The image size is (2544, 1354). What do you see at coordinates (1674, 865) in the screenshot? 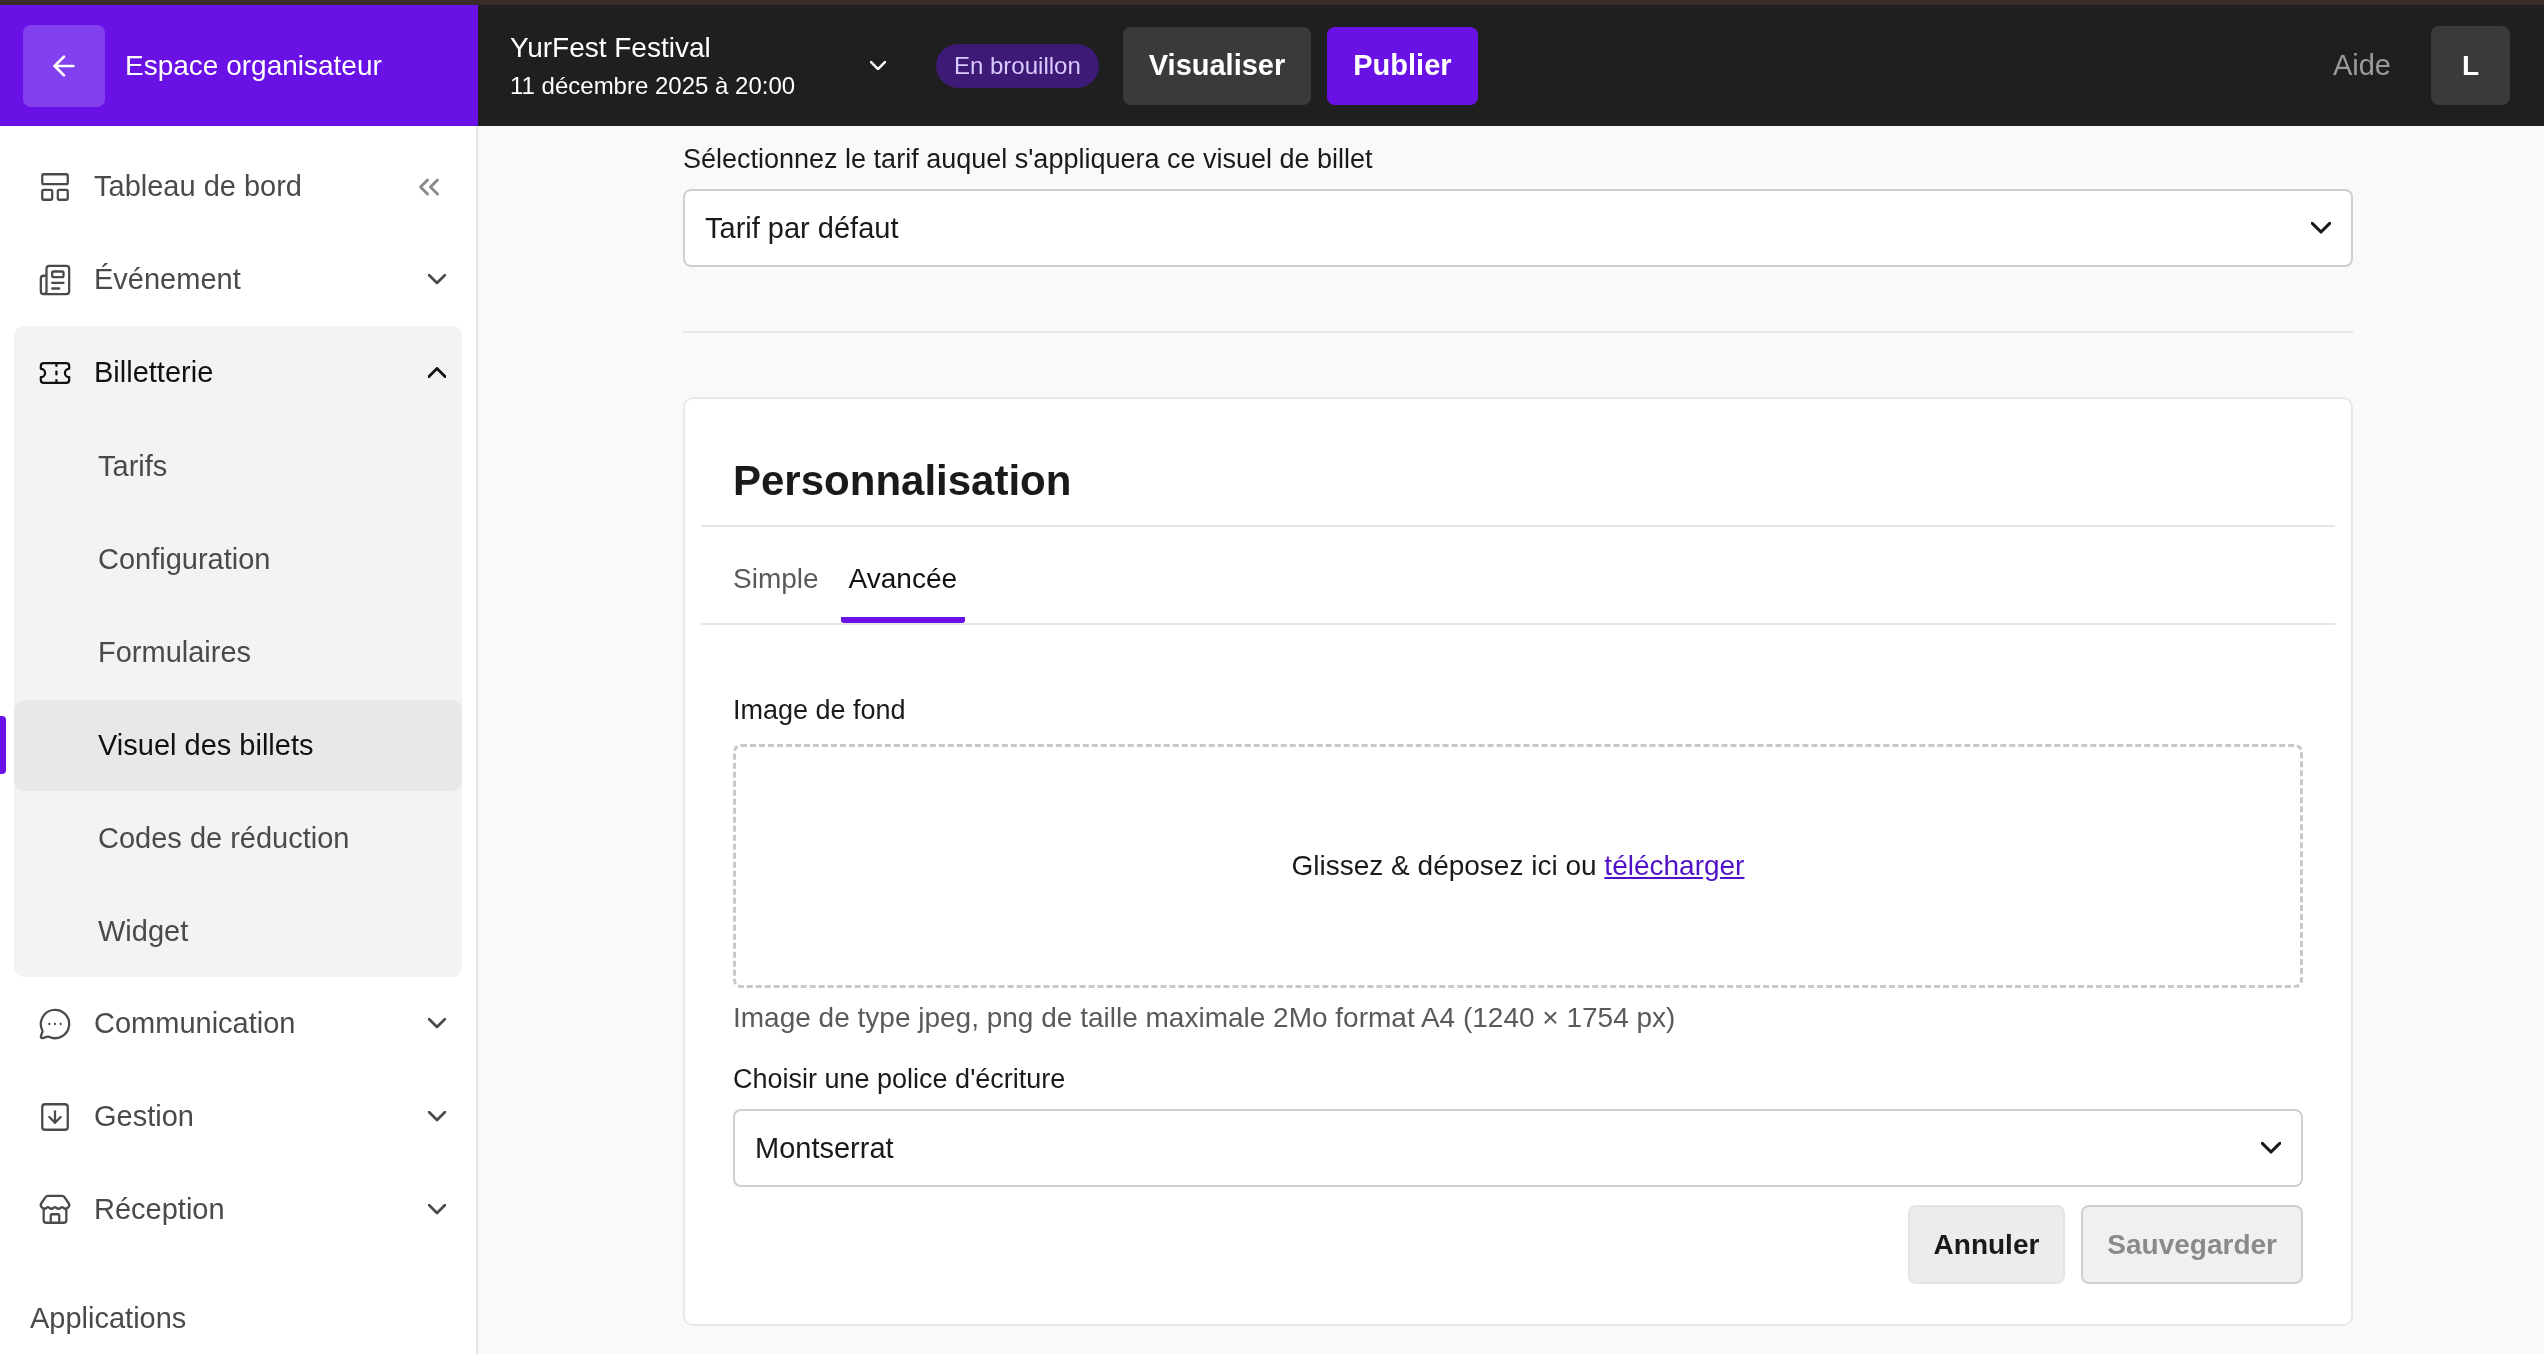
I see `upload-link: télécharger` at bounding box center [1674, 865].